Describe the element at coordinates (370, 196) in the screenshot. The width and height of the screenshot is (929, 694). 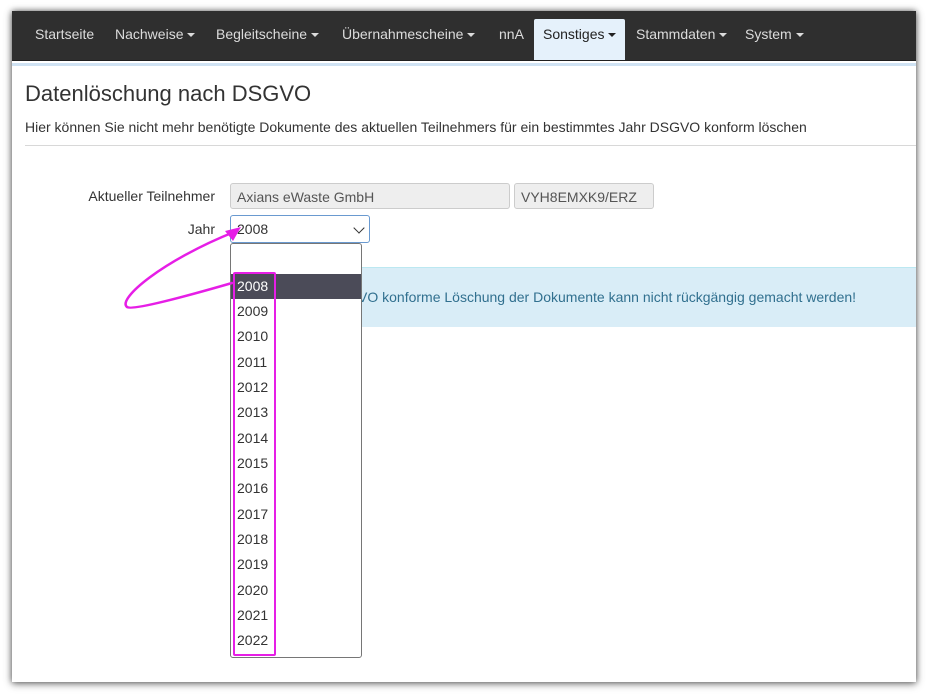
I see `participant-name-field: Axians eWaste GmbH` at that location.